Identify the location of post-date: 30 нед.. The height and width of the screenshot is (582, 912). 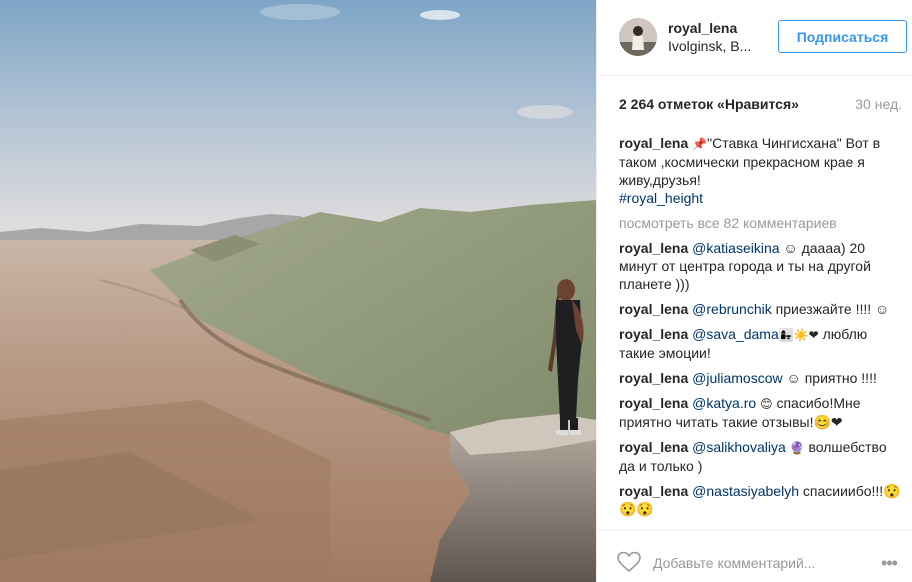
(878, 104).